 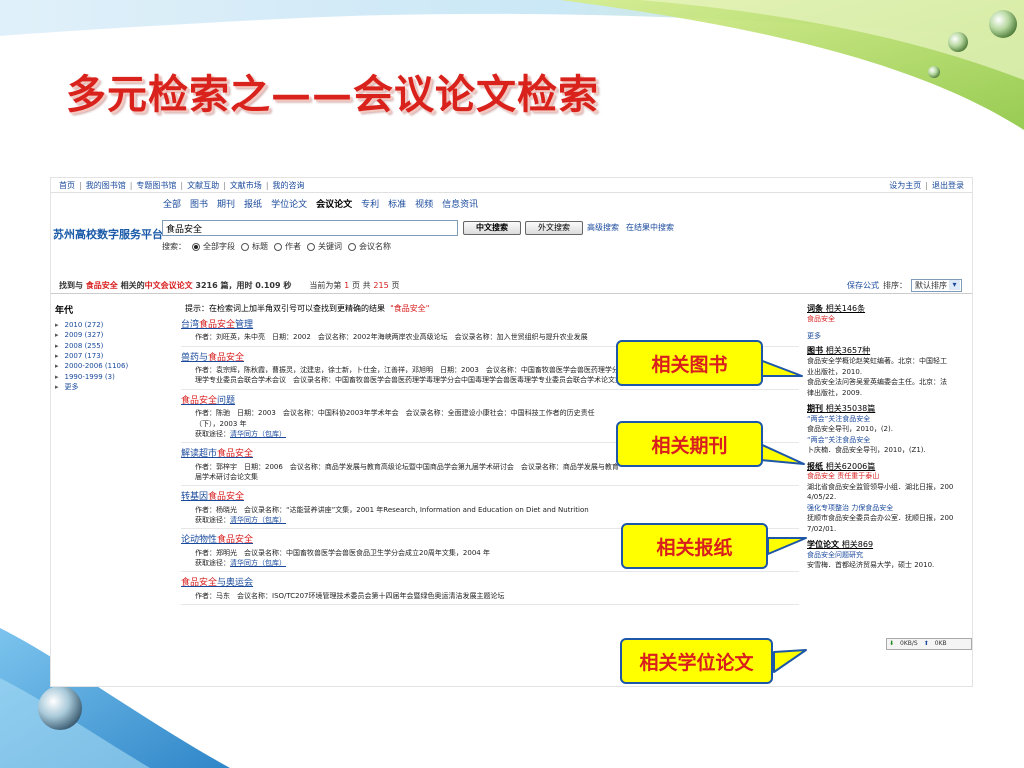 I want to click on related-theses-heading: 学位论文 相关869, so click(x=889, y=545).